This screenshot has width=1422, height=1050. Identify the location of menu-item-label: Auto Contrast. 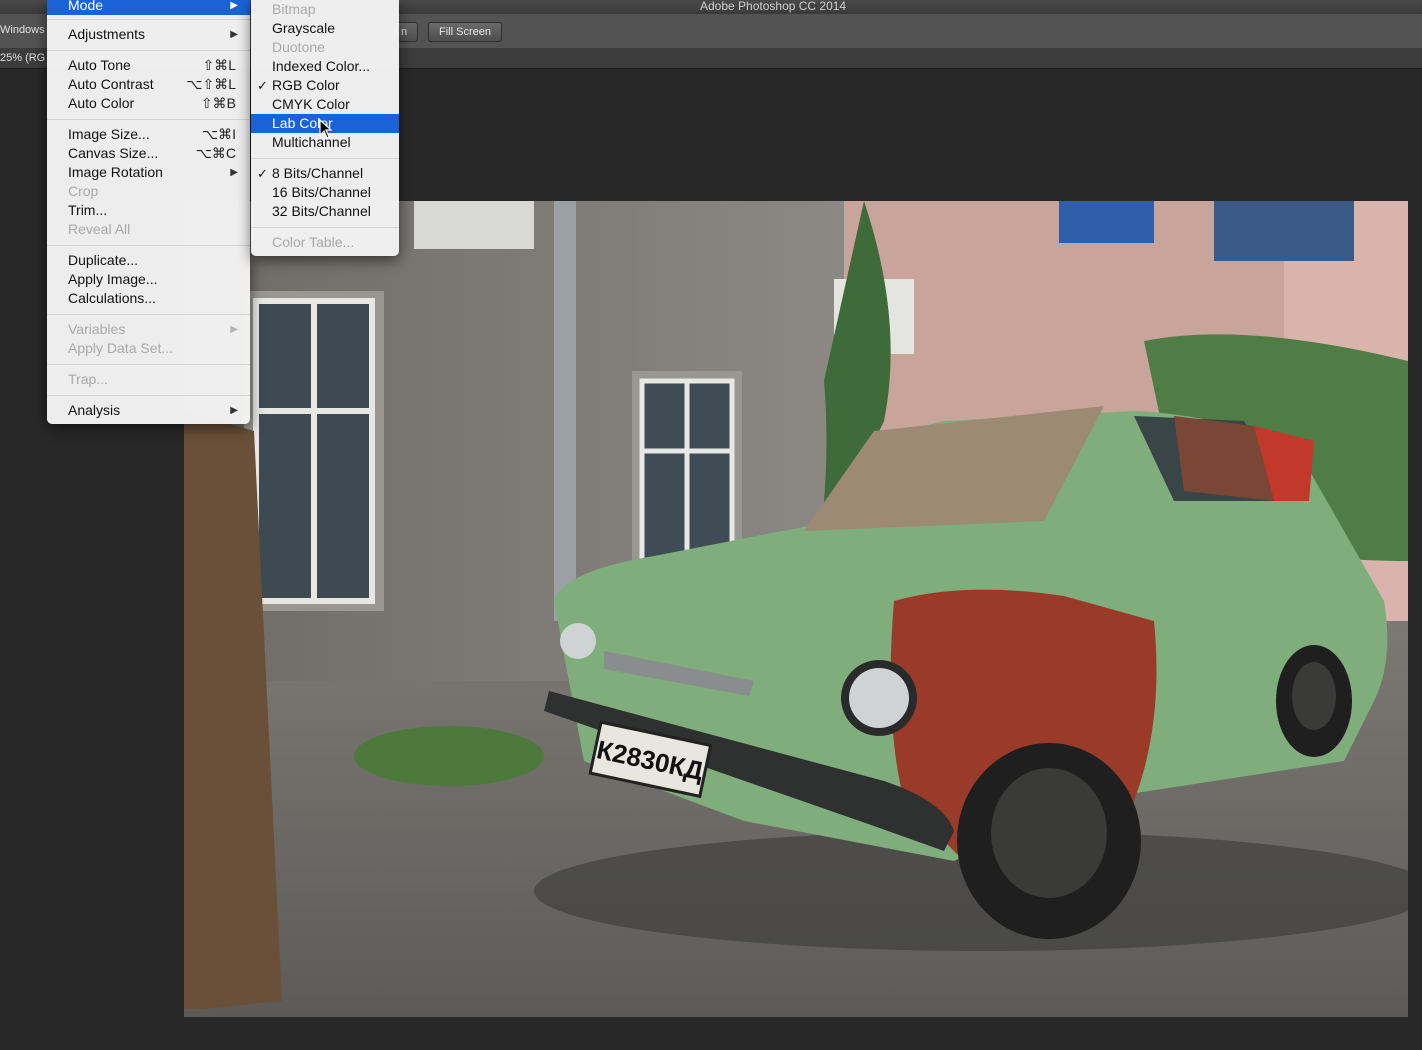
(111, 84).